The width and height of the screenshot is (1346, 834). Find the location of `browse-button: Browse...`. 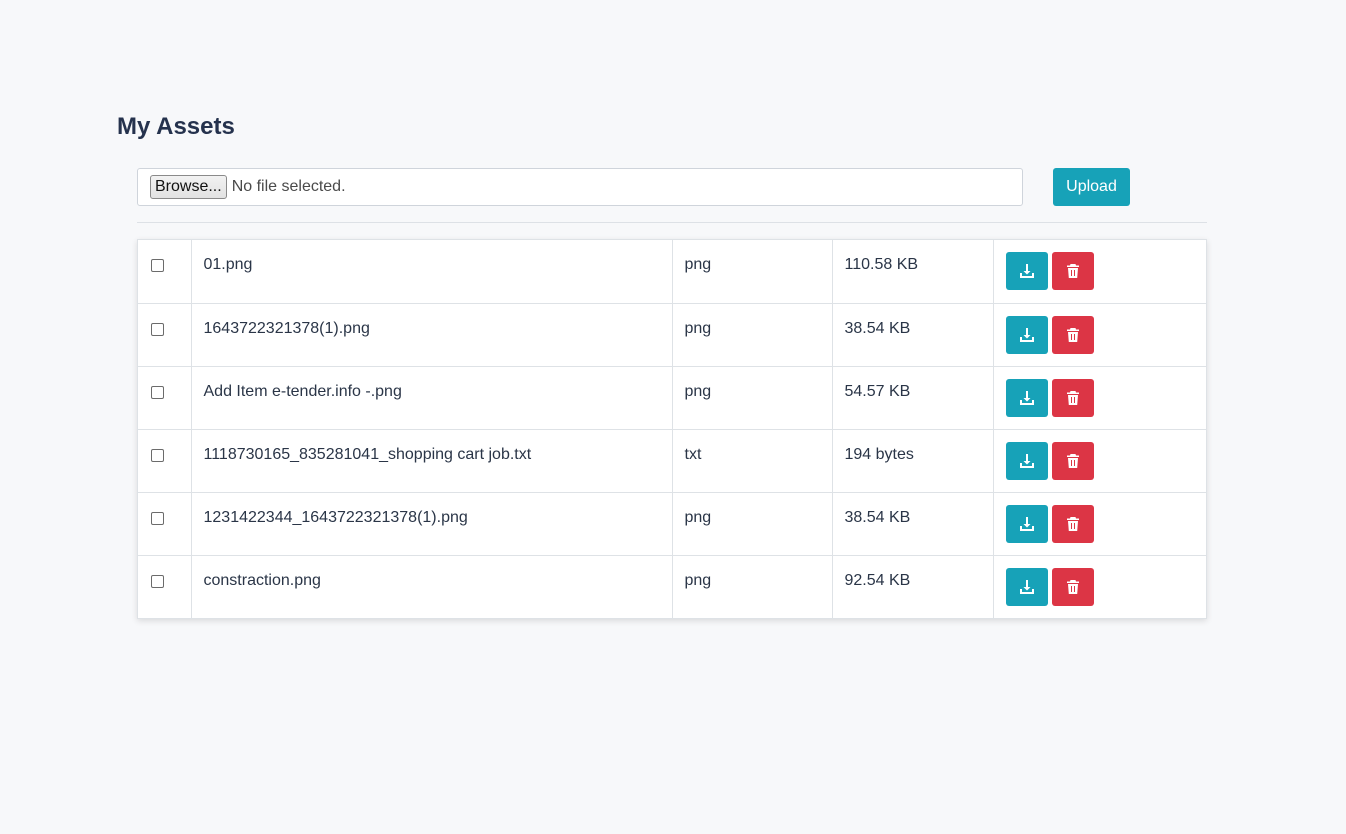

browse-button: Browse... is located at coordinates (188, 187).